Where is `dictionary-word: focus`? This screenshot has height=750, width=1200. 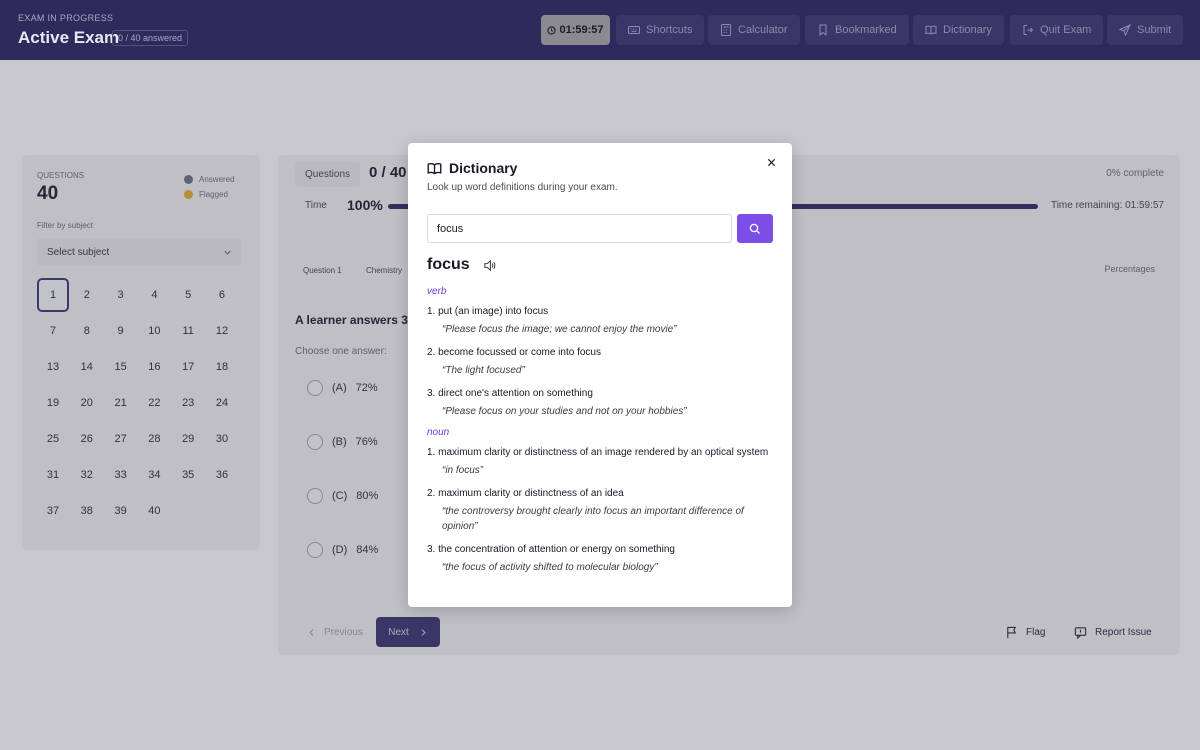
dictionary-word: focus is located at coordinates (461, 265).